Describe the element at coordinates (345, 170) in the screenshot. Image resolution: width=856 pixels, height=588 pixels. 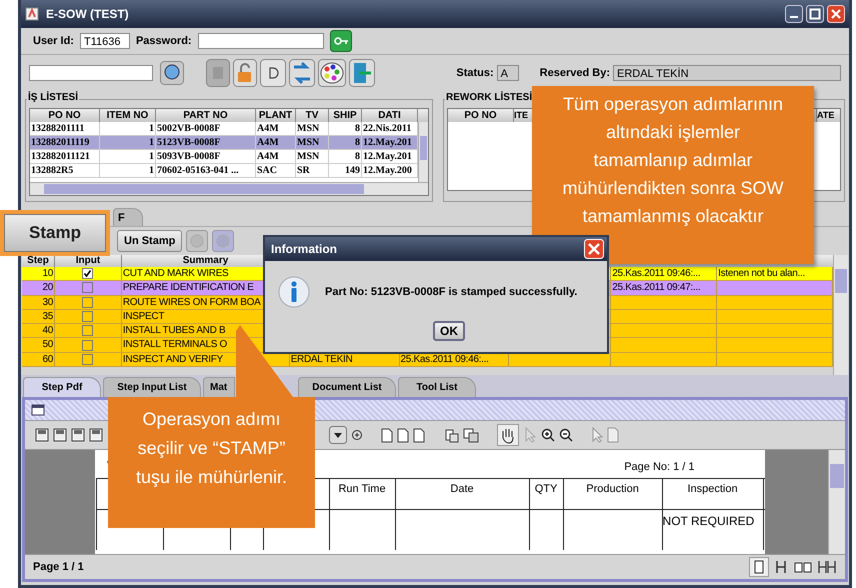
I see `table-cell: 149` at that location.